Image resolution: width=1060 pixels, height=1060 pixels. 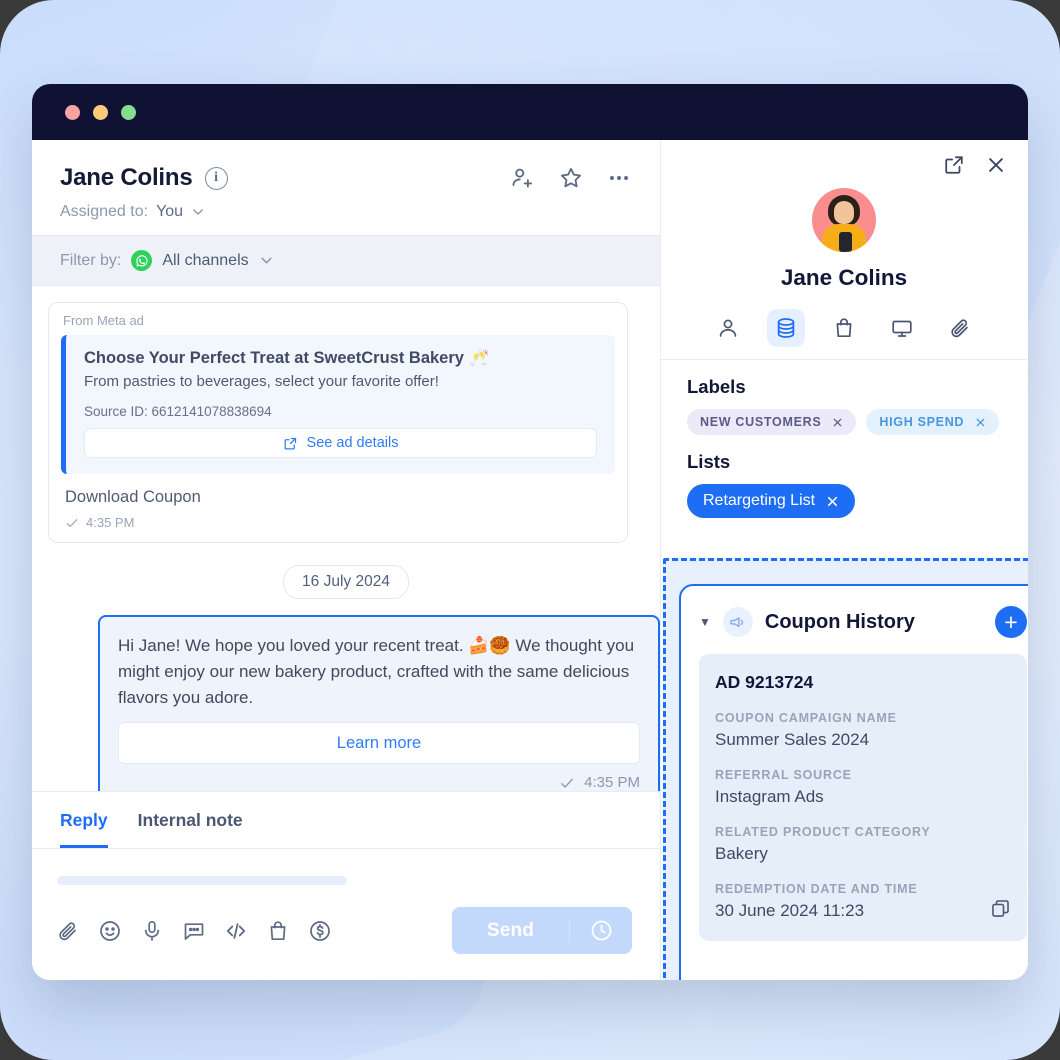 What do you see at coordinates (764, 682) in the screenshot?
I see `coupon-ad-id: AD 9213724` at bounding box center [764, 682].